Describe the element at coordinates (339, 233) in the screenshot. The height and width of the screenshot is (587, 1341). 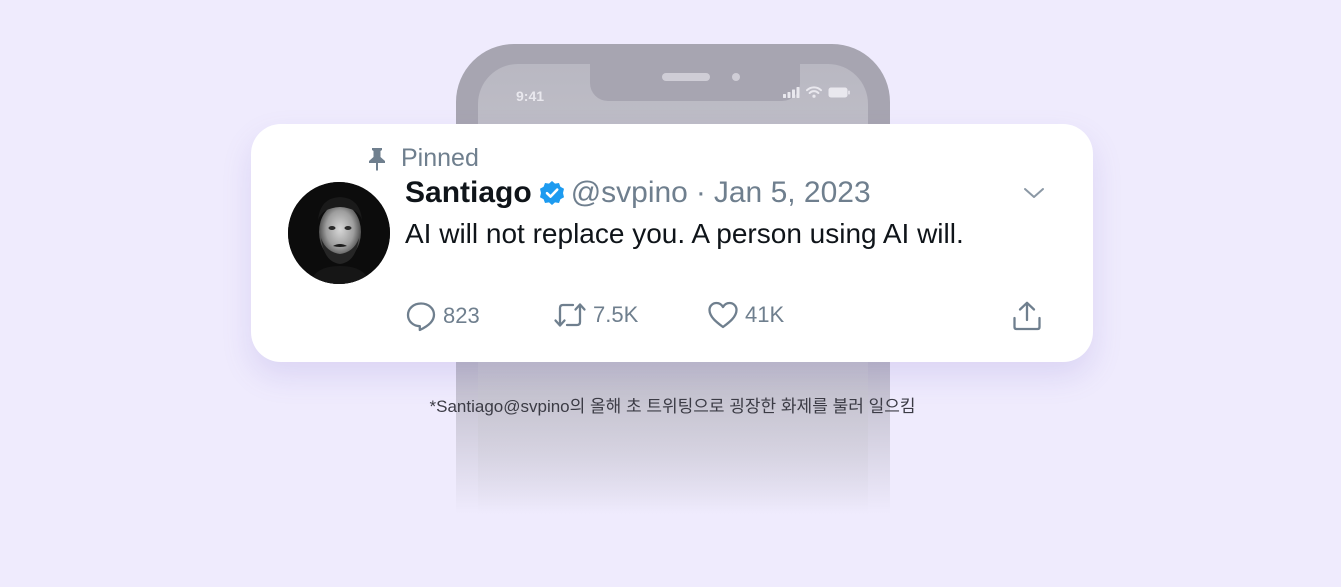
I see `avatar` at that location.